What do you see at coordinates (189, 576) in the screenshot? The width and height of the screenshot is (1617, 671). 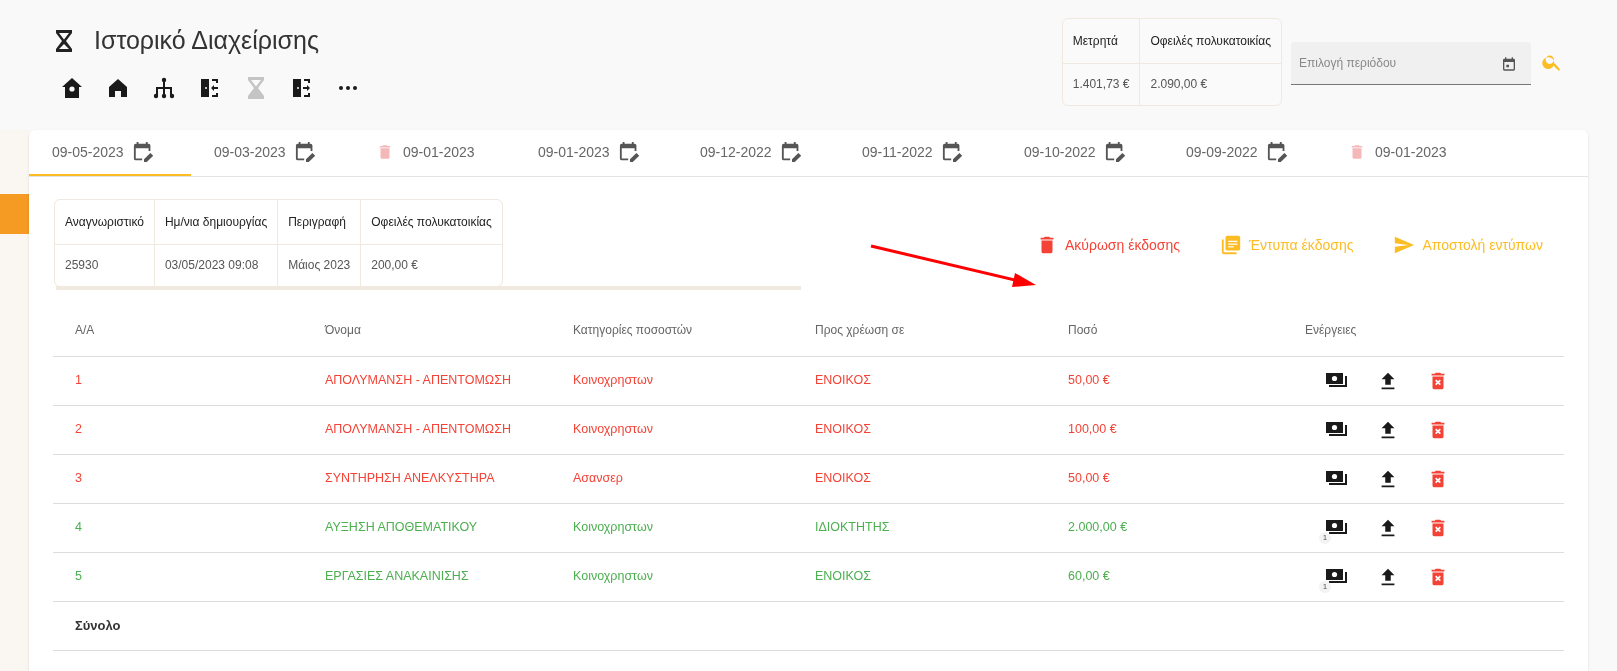 I see `table-cell: 5` at bounding box center [189, 576].